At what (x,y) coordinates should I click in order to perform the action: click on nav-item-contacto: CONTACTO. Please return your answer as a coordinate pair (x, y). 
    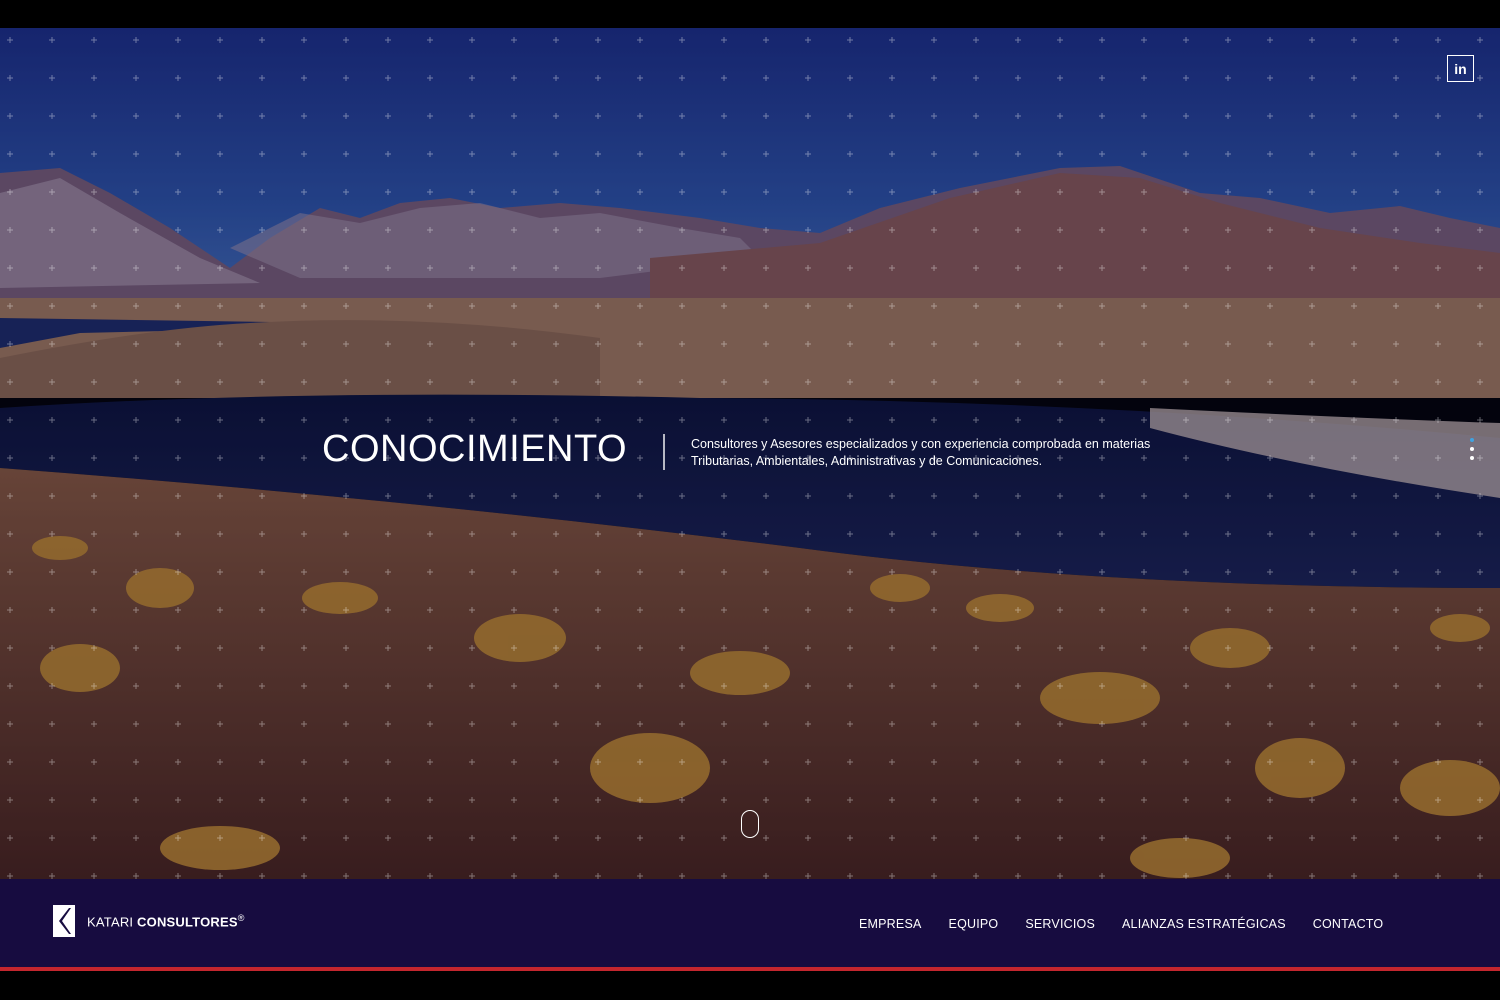
    Looking at the image, I should click on (1348, 924).